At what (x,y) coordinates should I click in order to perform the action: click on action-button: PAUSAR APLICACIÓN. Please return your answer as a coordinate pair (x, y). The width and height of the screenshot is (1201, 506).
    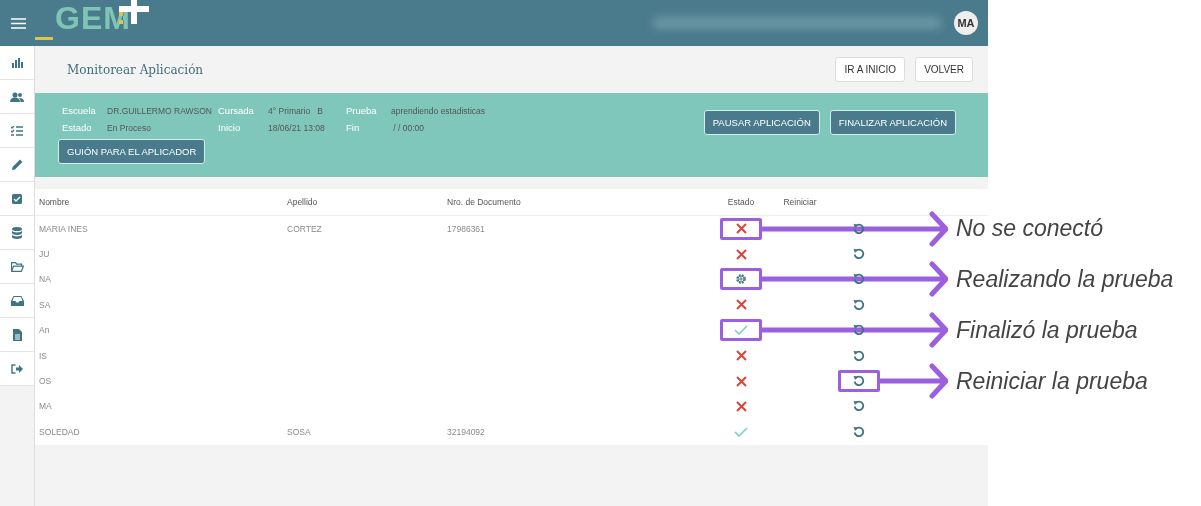
    Looking at the image, I should click on (761, 122).